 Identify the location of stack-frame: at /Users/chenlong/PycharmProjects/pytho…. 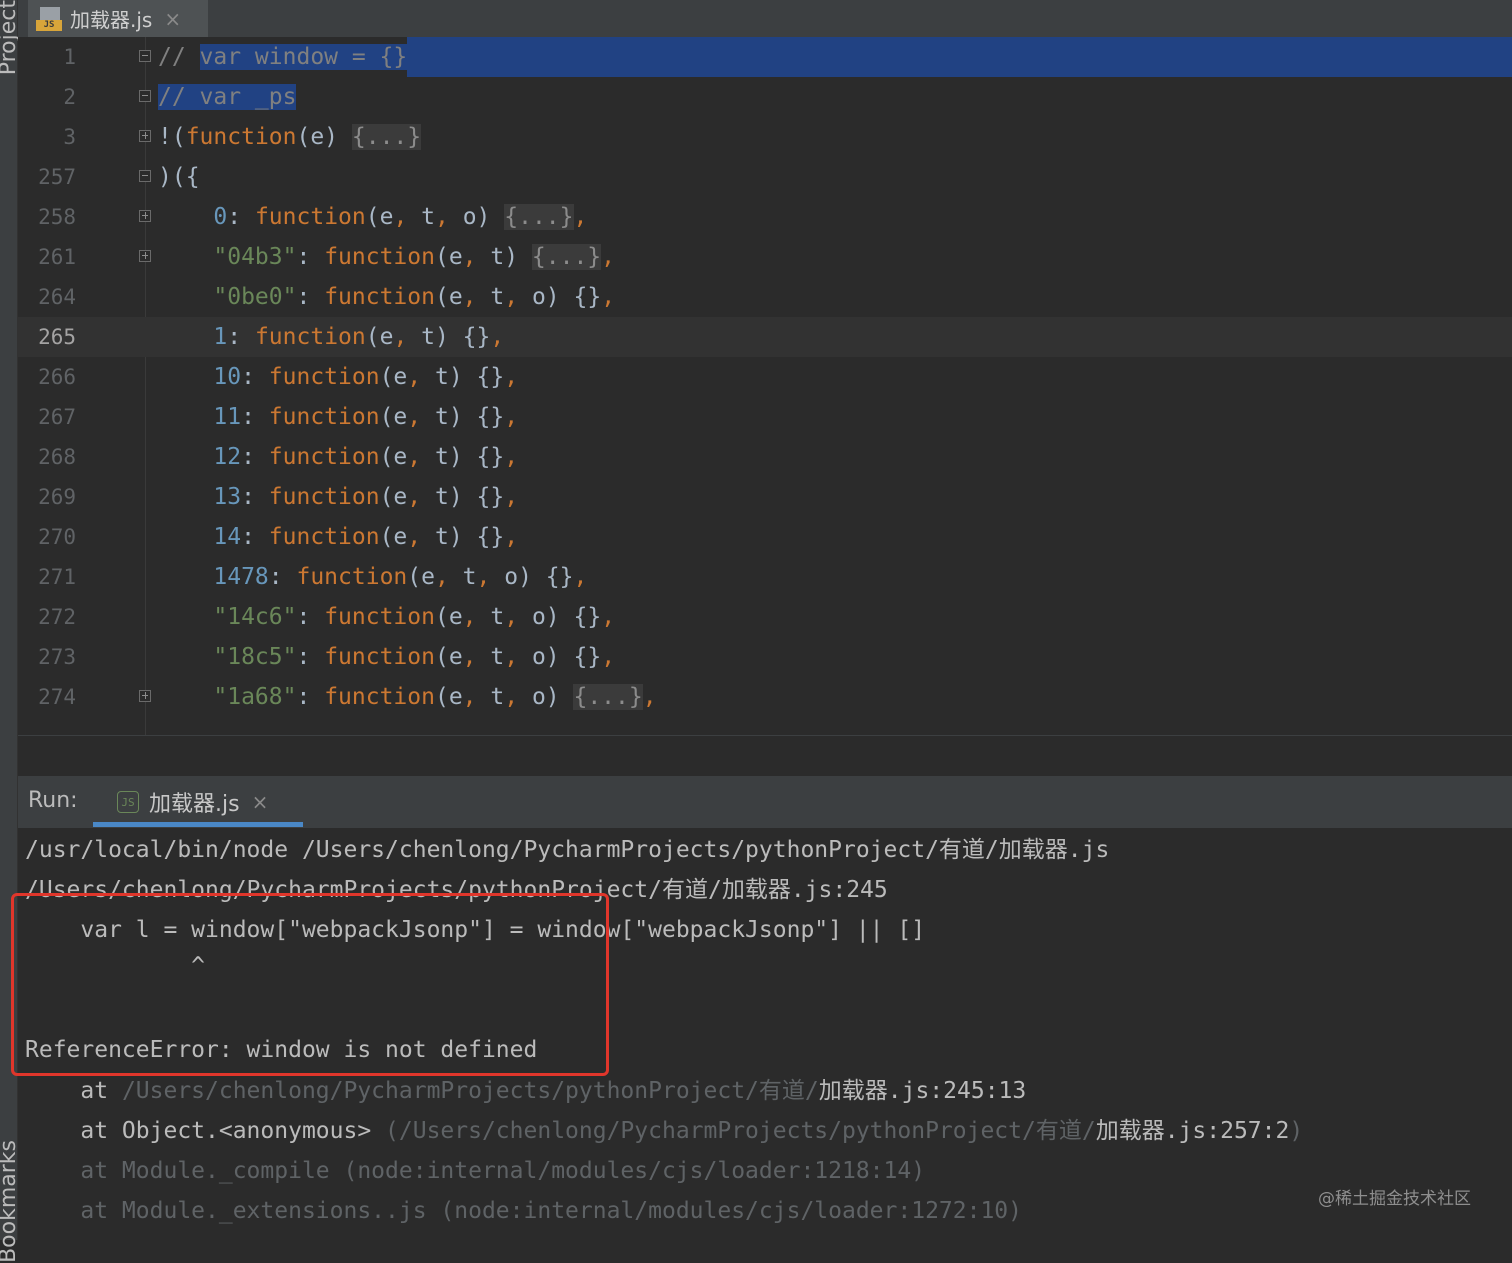
(526, 1091).